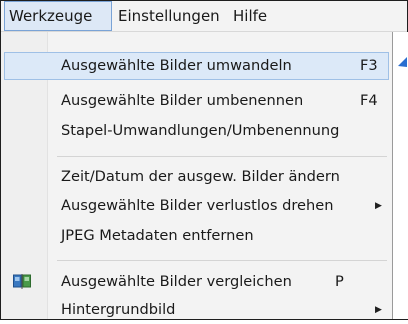  I want to click on background-window-edge, so click(400, 175).